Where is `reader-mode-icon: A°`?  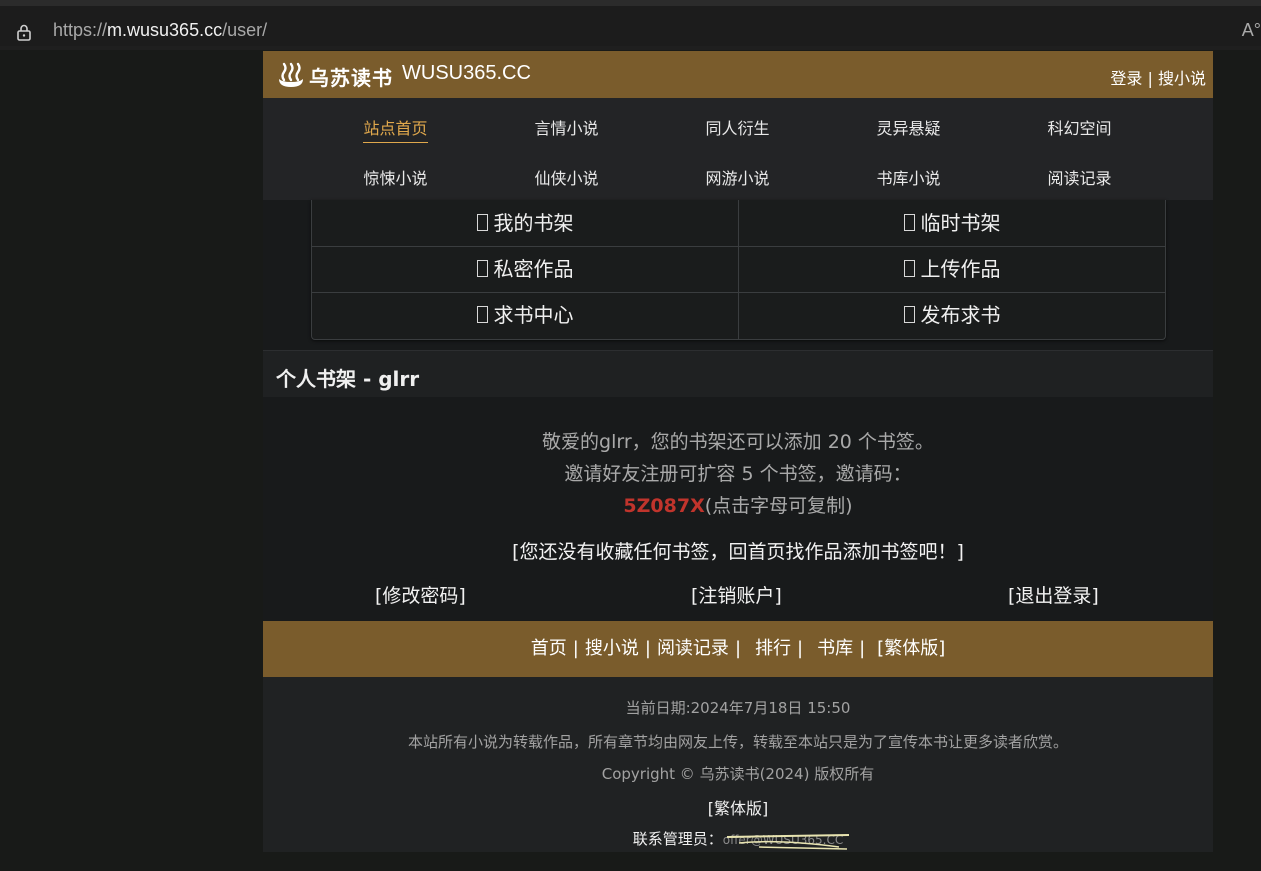 reader-mode-icon: A° is located at coordinates (1251, 30).